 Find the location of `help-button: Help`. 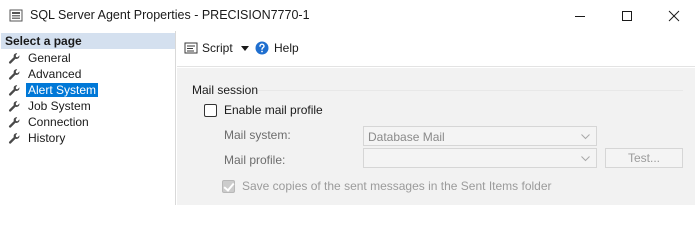

help-button: Help is located at coordinates (277, 48).